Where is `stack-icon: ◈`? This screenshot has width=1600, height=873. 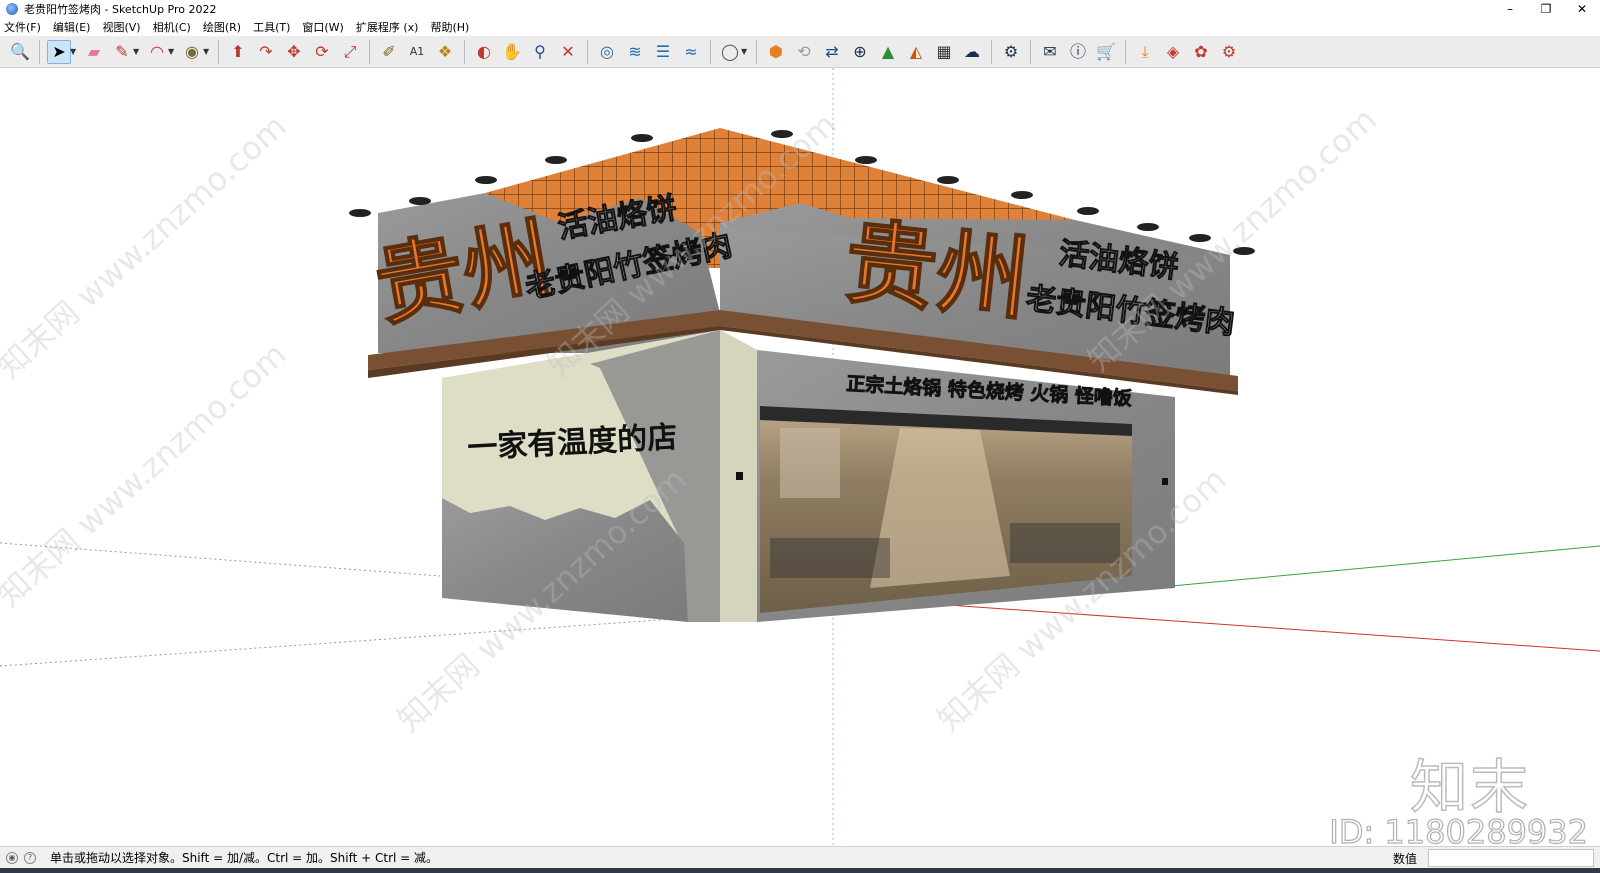
stack-icon: ◈ is located at coordinates (1173, 52).